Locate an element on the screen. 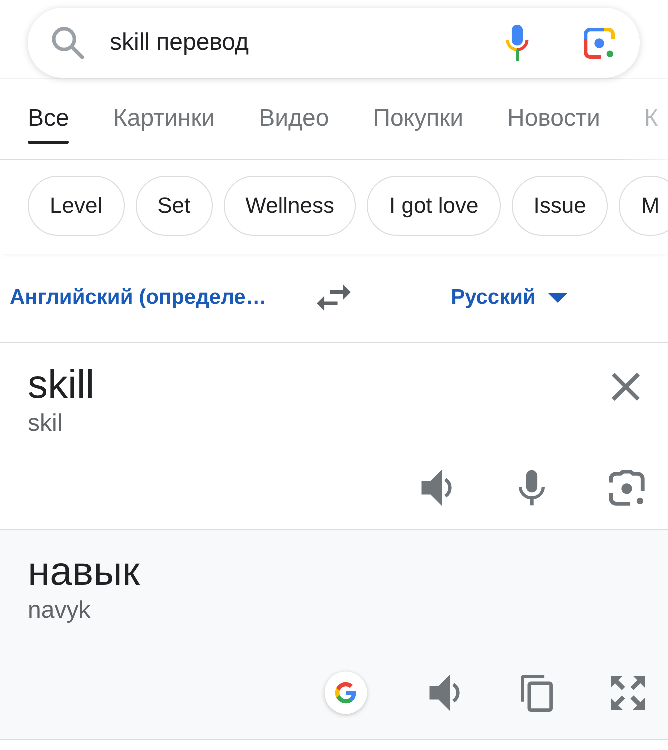 The height and width of the screenshot is (750, 668). source-transliteration: skil is located at coordinates (45, 424).